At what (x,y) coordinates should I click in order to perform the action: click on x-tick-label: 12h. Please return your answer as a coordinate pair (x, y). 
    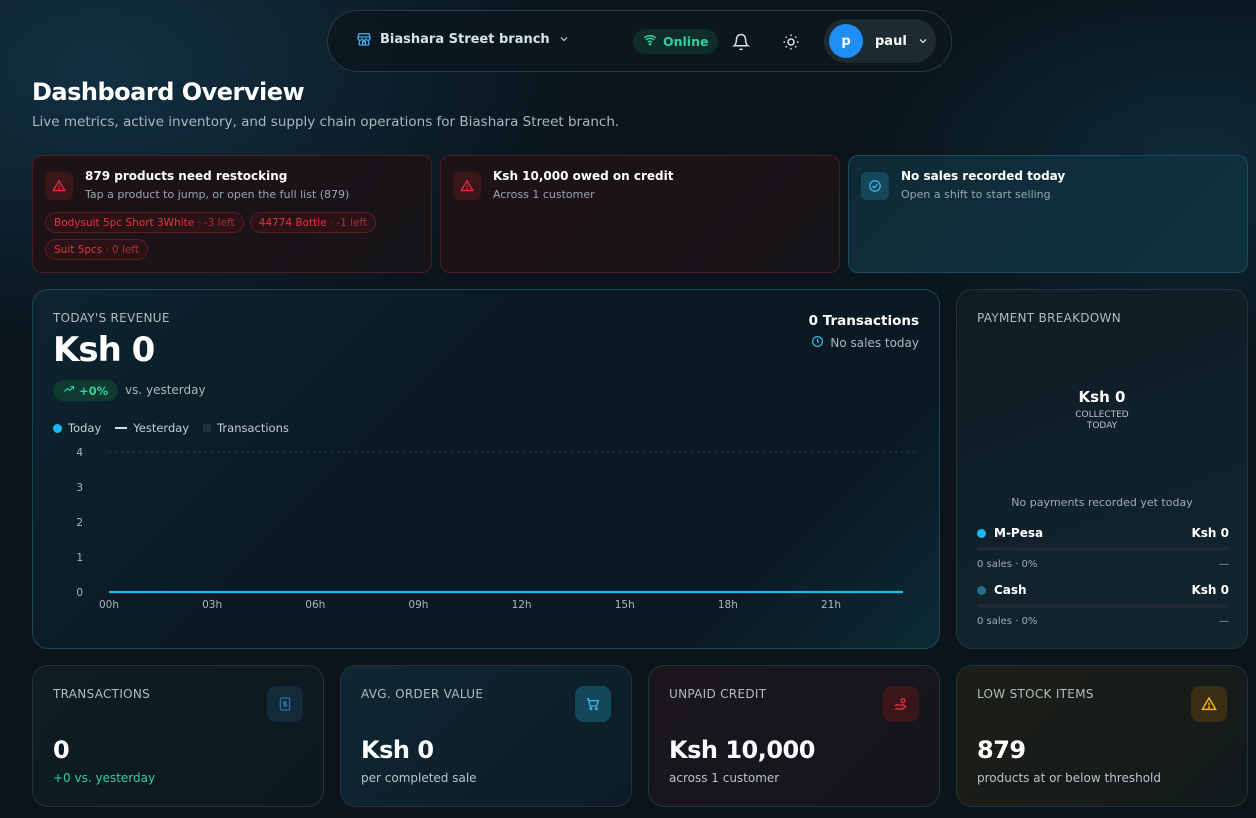
    Looking at the image, I should click on (522, 605).